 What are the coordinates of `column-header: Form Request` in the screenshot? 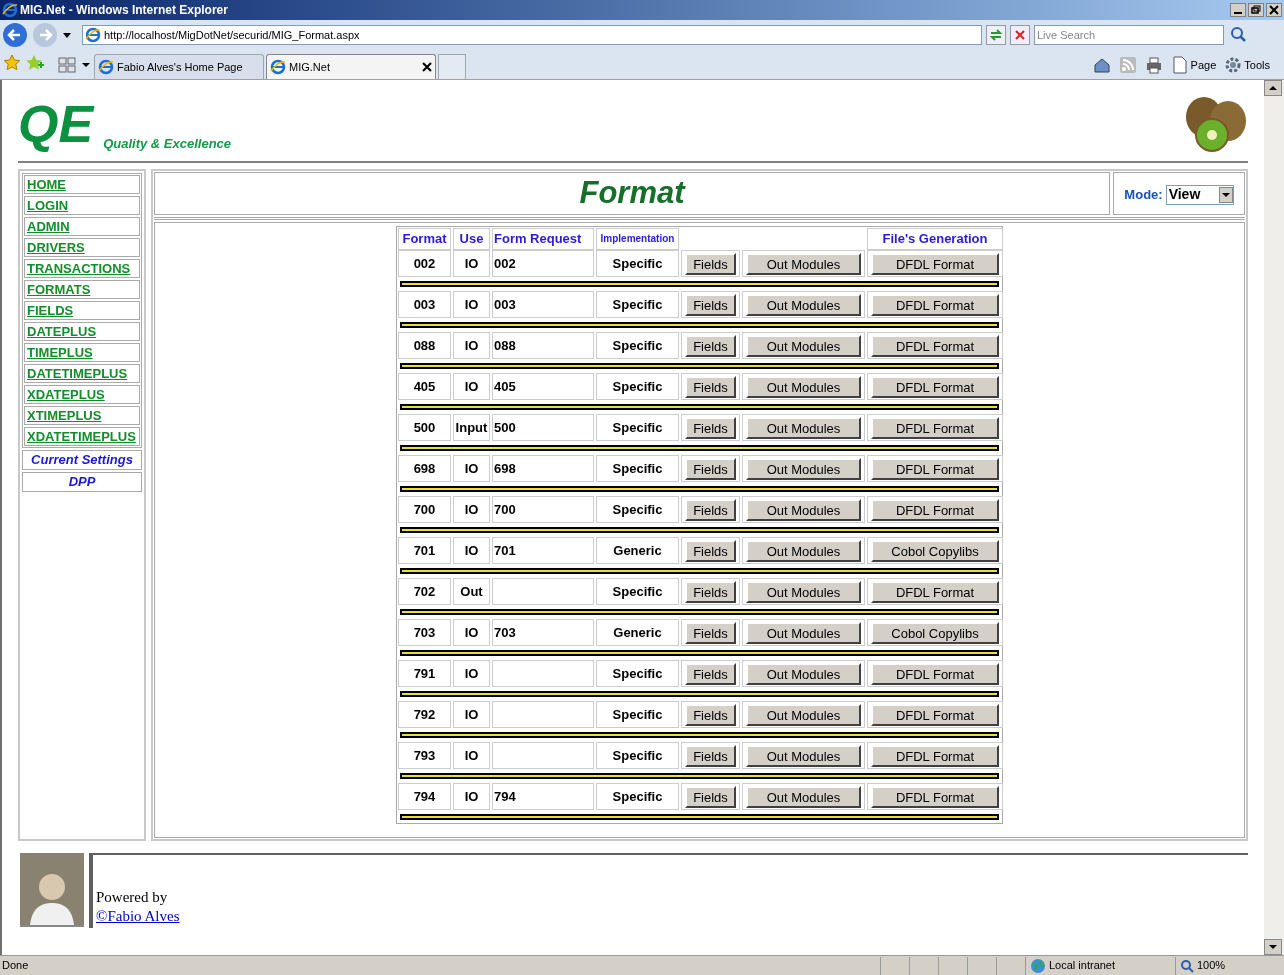 It's located at (543, 239).